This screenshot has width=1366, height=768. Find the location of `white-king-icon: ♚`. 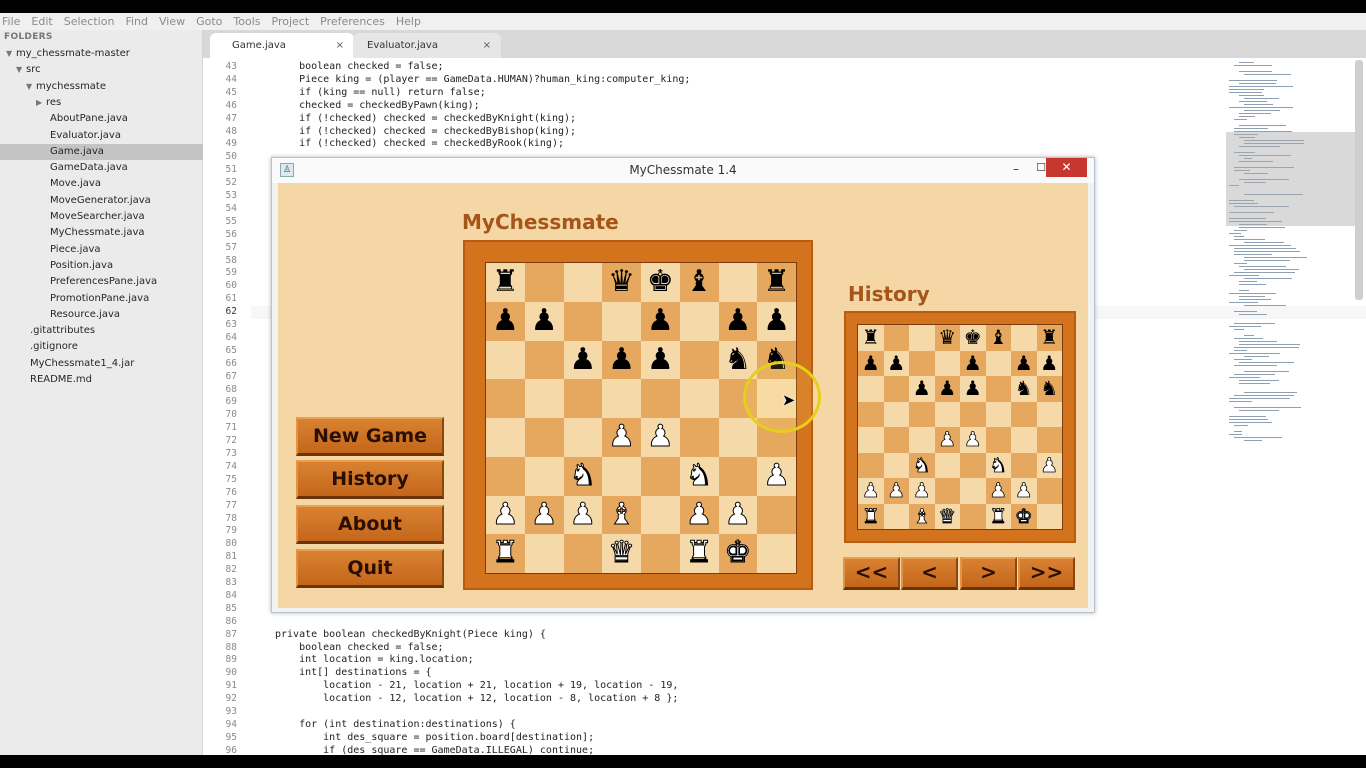

white-king-icon: ♚ is located at coordinates (738, 553).